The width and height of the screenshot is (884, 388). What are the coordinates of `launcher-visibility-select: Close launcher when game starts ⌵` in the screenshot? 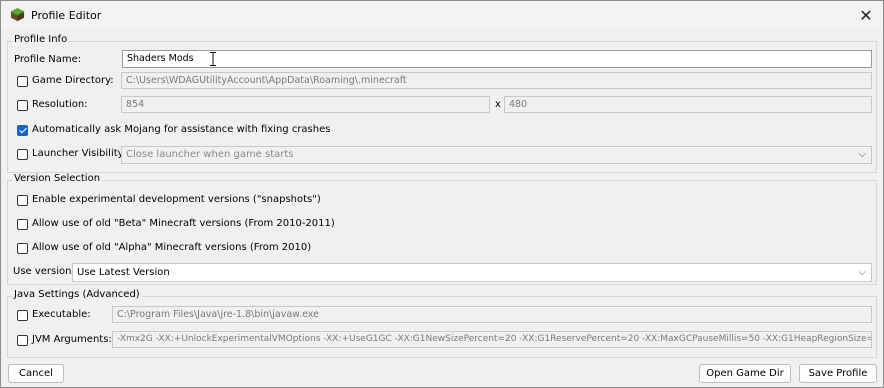 It's located at (496, 155).